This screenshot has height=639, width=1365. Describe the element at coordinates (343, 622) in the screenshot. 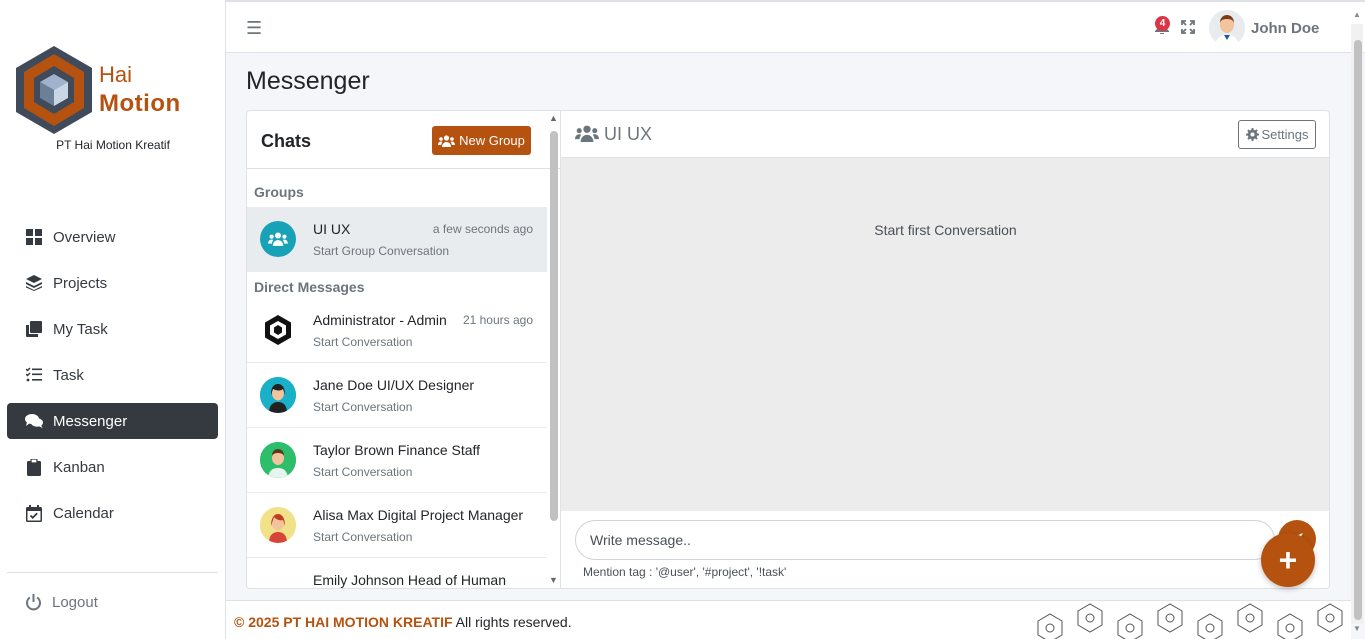

I see `footer-copyright: © 2025 PT HAI MOTION KREATIF` at that location.